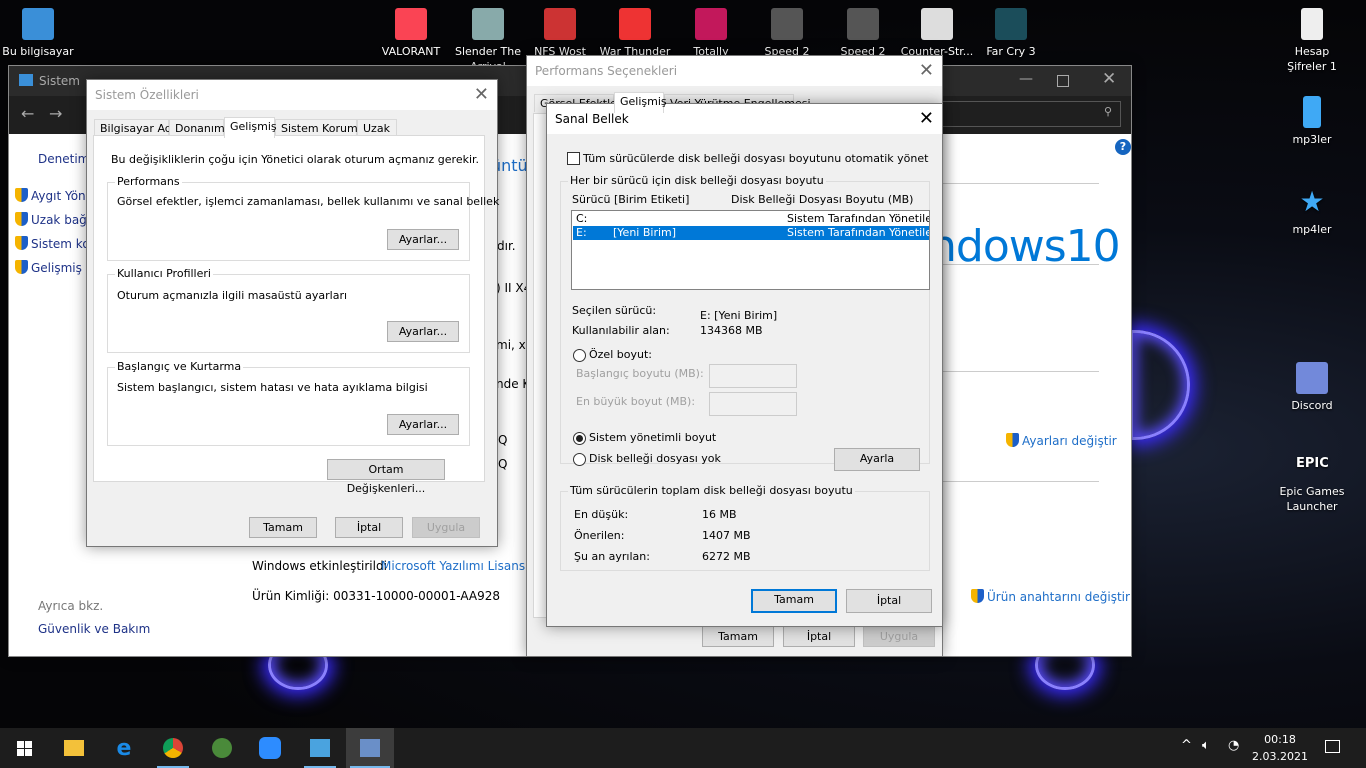 The height and width of the screenshot is (768, 1366). What do you see at coordinates (320, 748) in the screenshot?
I see `control-panel-icon` at bounding box center [320, 748].